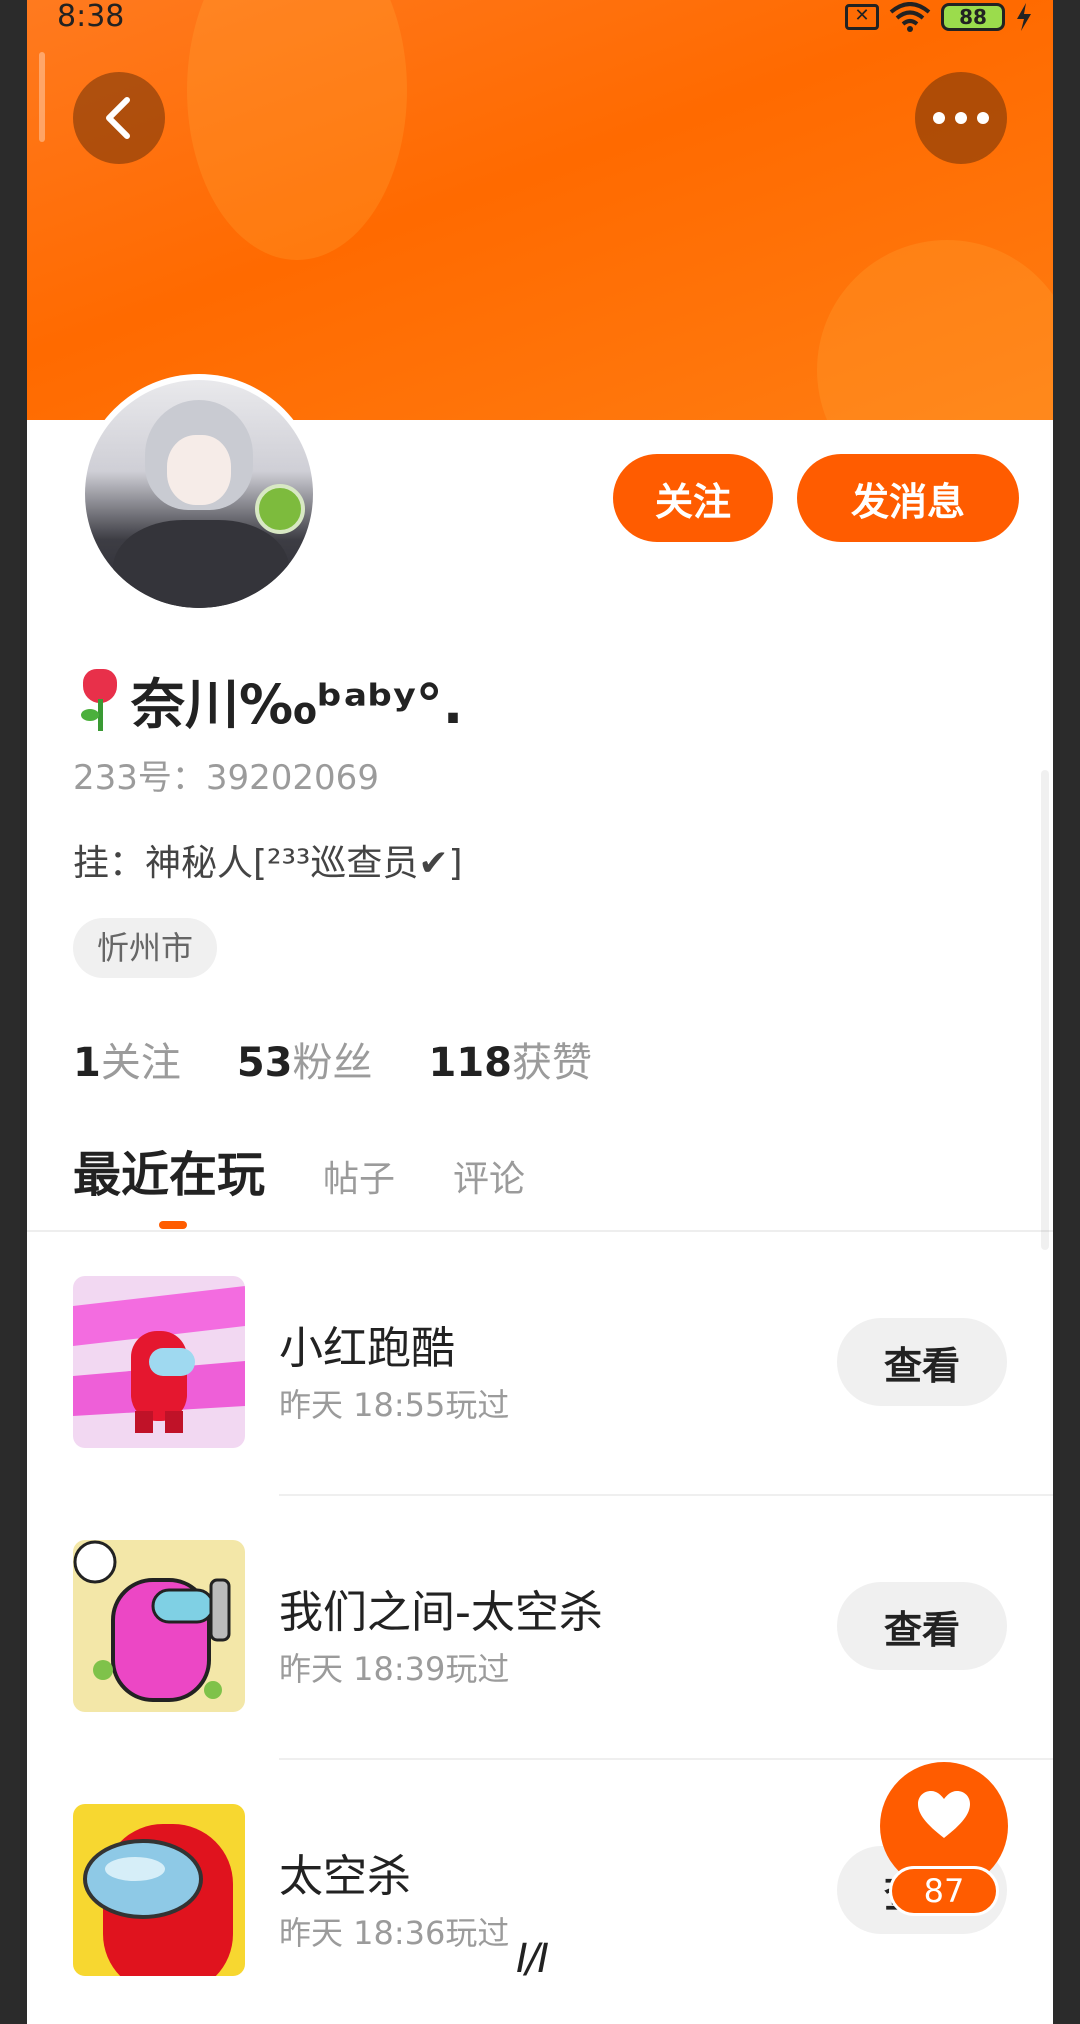 This screenshot has width=1080, height=2024. I want to click on tab-comments: 评论, so click(489, 1176).